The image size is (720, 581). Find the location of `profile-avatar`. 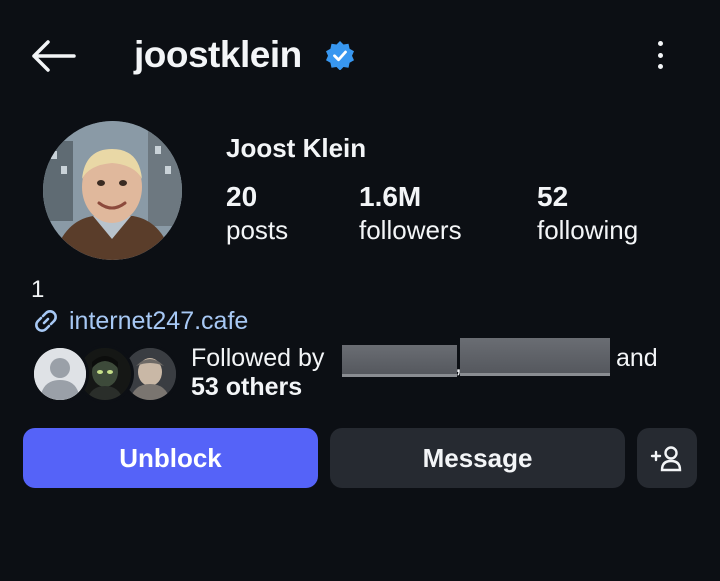

profile-avatar is located at coordinates (112, 190).